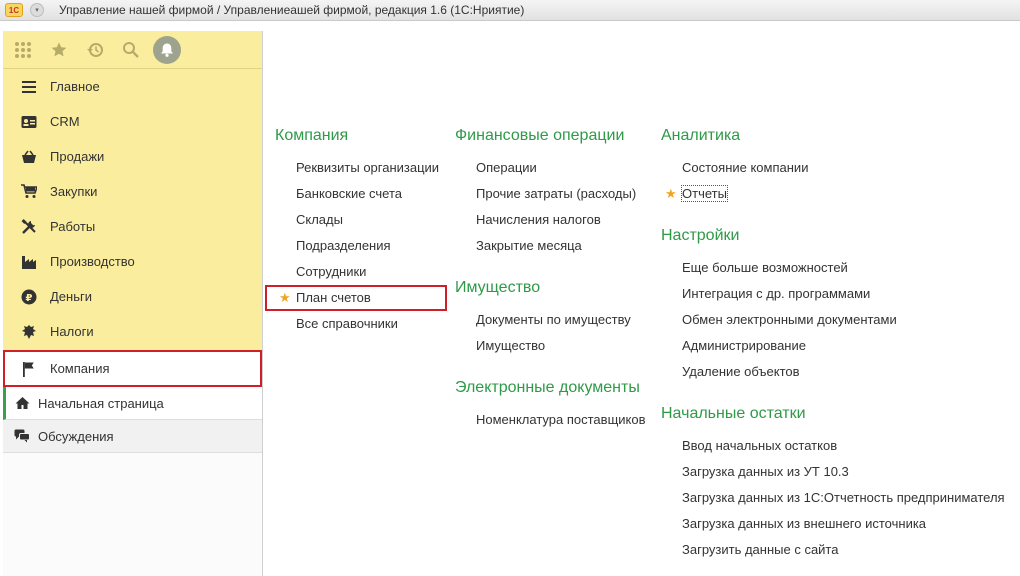 Image resolution: width=1020 pixels, height=576 pixels. I want to click on link-warehouses: Склады, so click(361, 220).